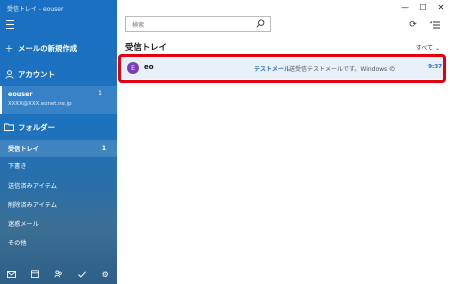  What do you see at coordinates (260, 24) in the screenshot?
I see `search-icon` at bounding box center [260, 24].